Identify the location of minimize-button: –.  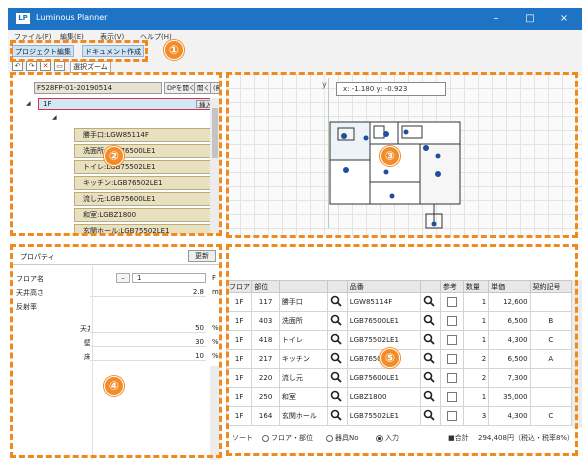
(496, 18).